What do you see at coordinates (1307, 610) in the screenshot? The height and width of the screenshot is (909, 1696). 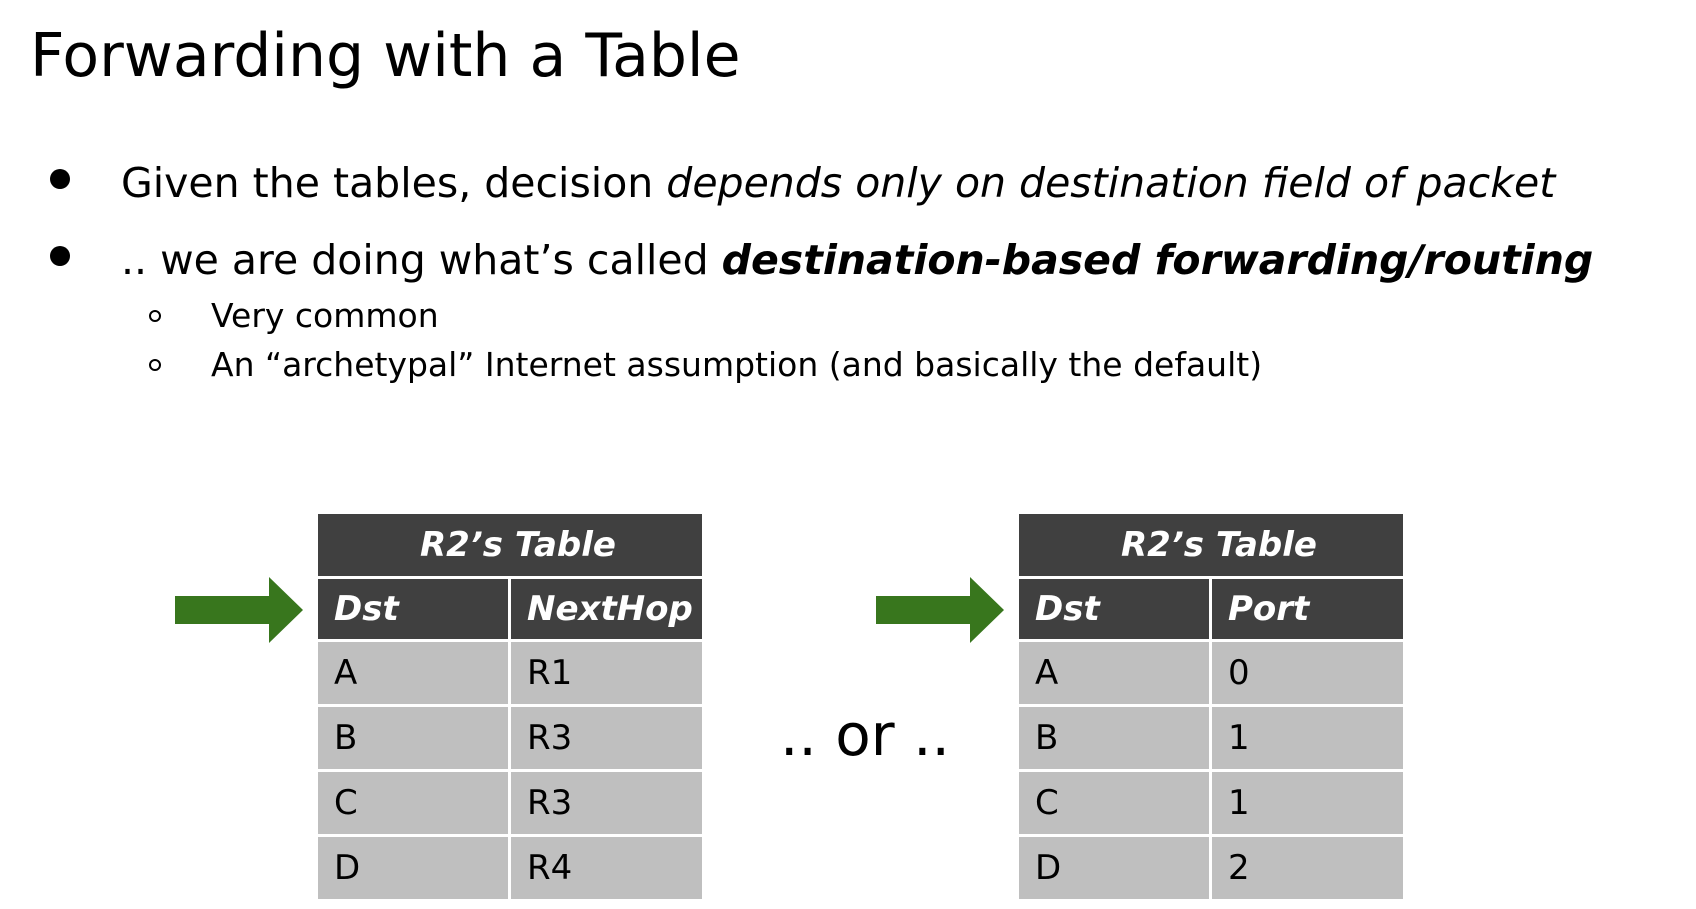 I see `column-header-port: Port` at bounding box center [1307, 610].